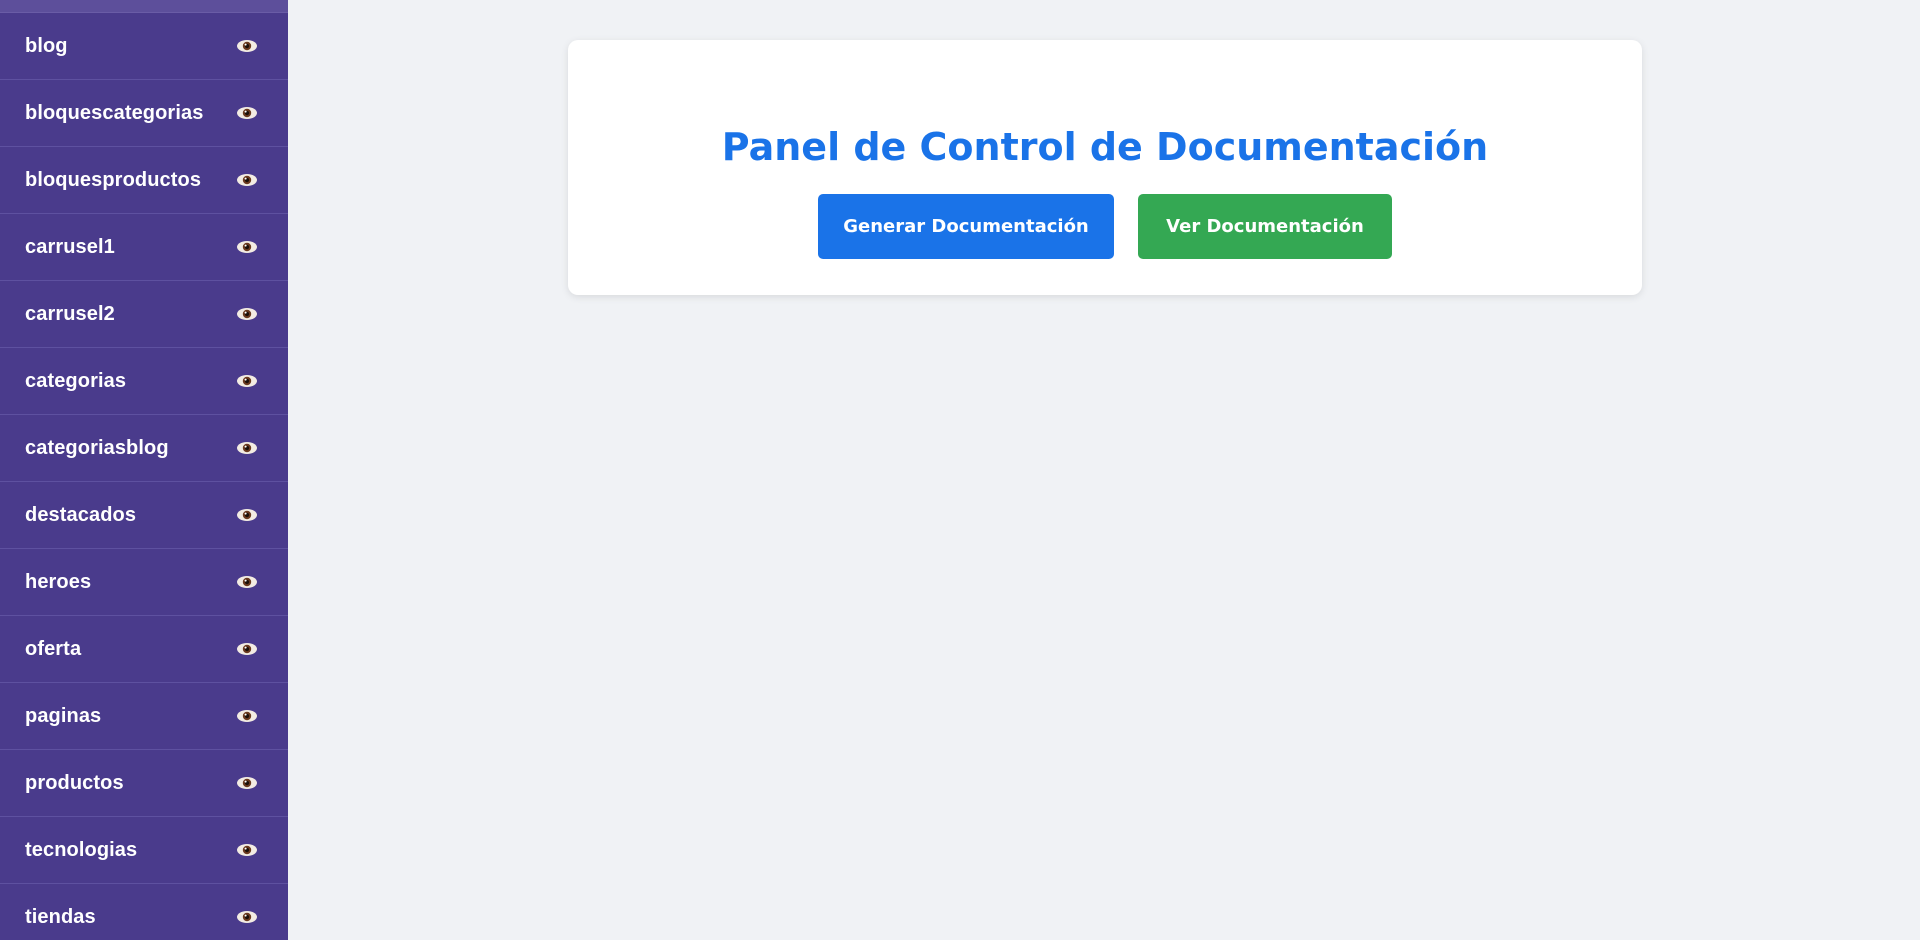 The image size is (1920, 940). I want to click on sidebar-item-label: tiendas, so click(60, 916).